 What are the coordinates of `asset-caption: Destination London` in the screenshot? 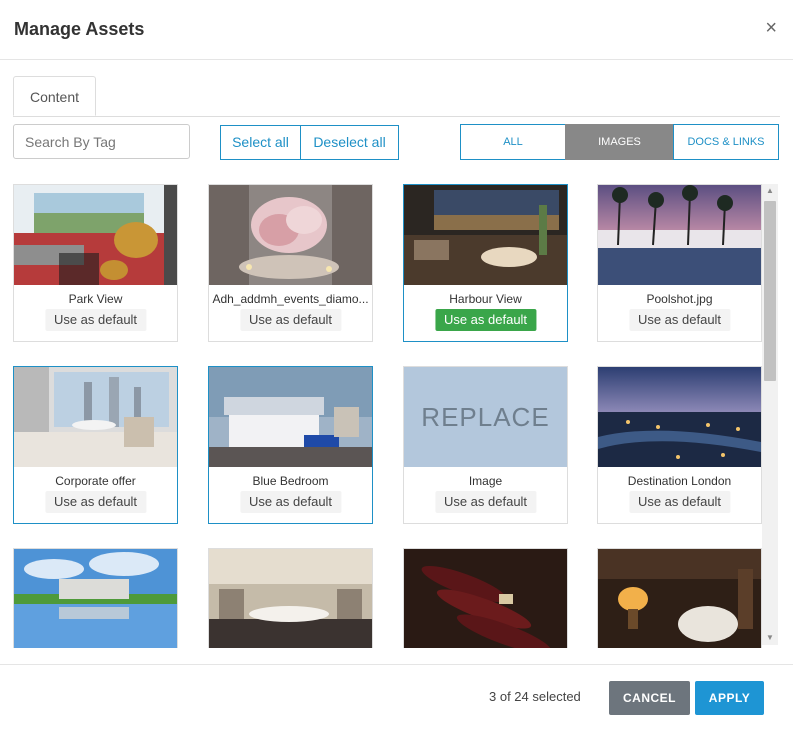 It's located at (679, 481).